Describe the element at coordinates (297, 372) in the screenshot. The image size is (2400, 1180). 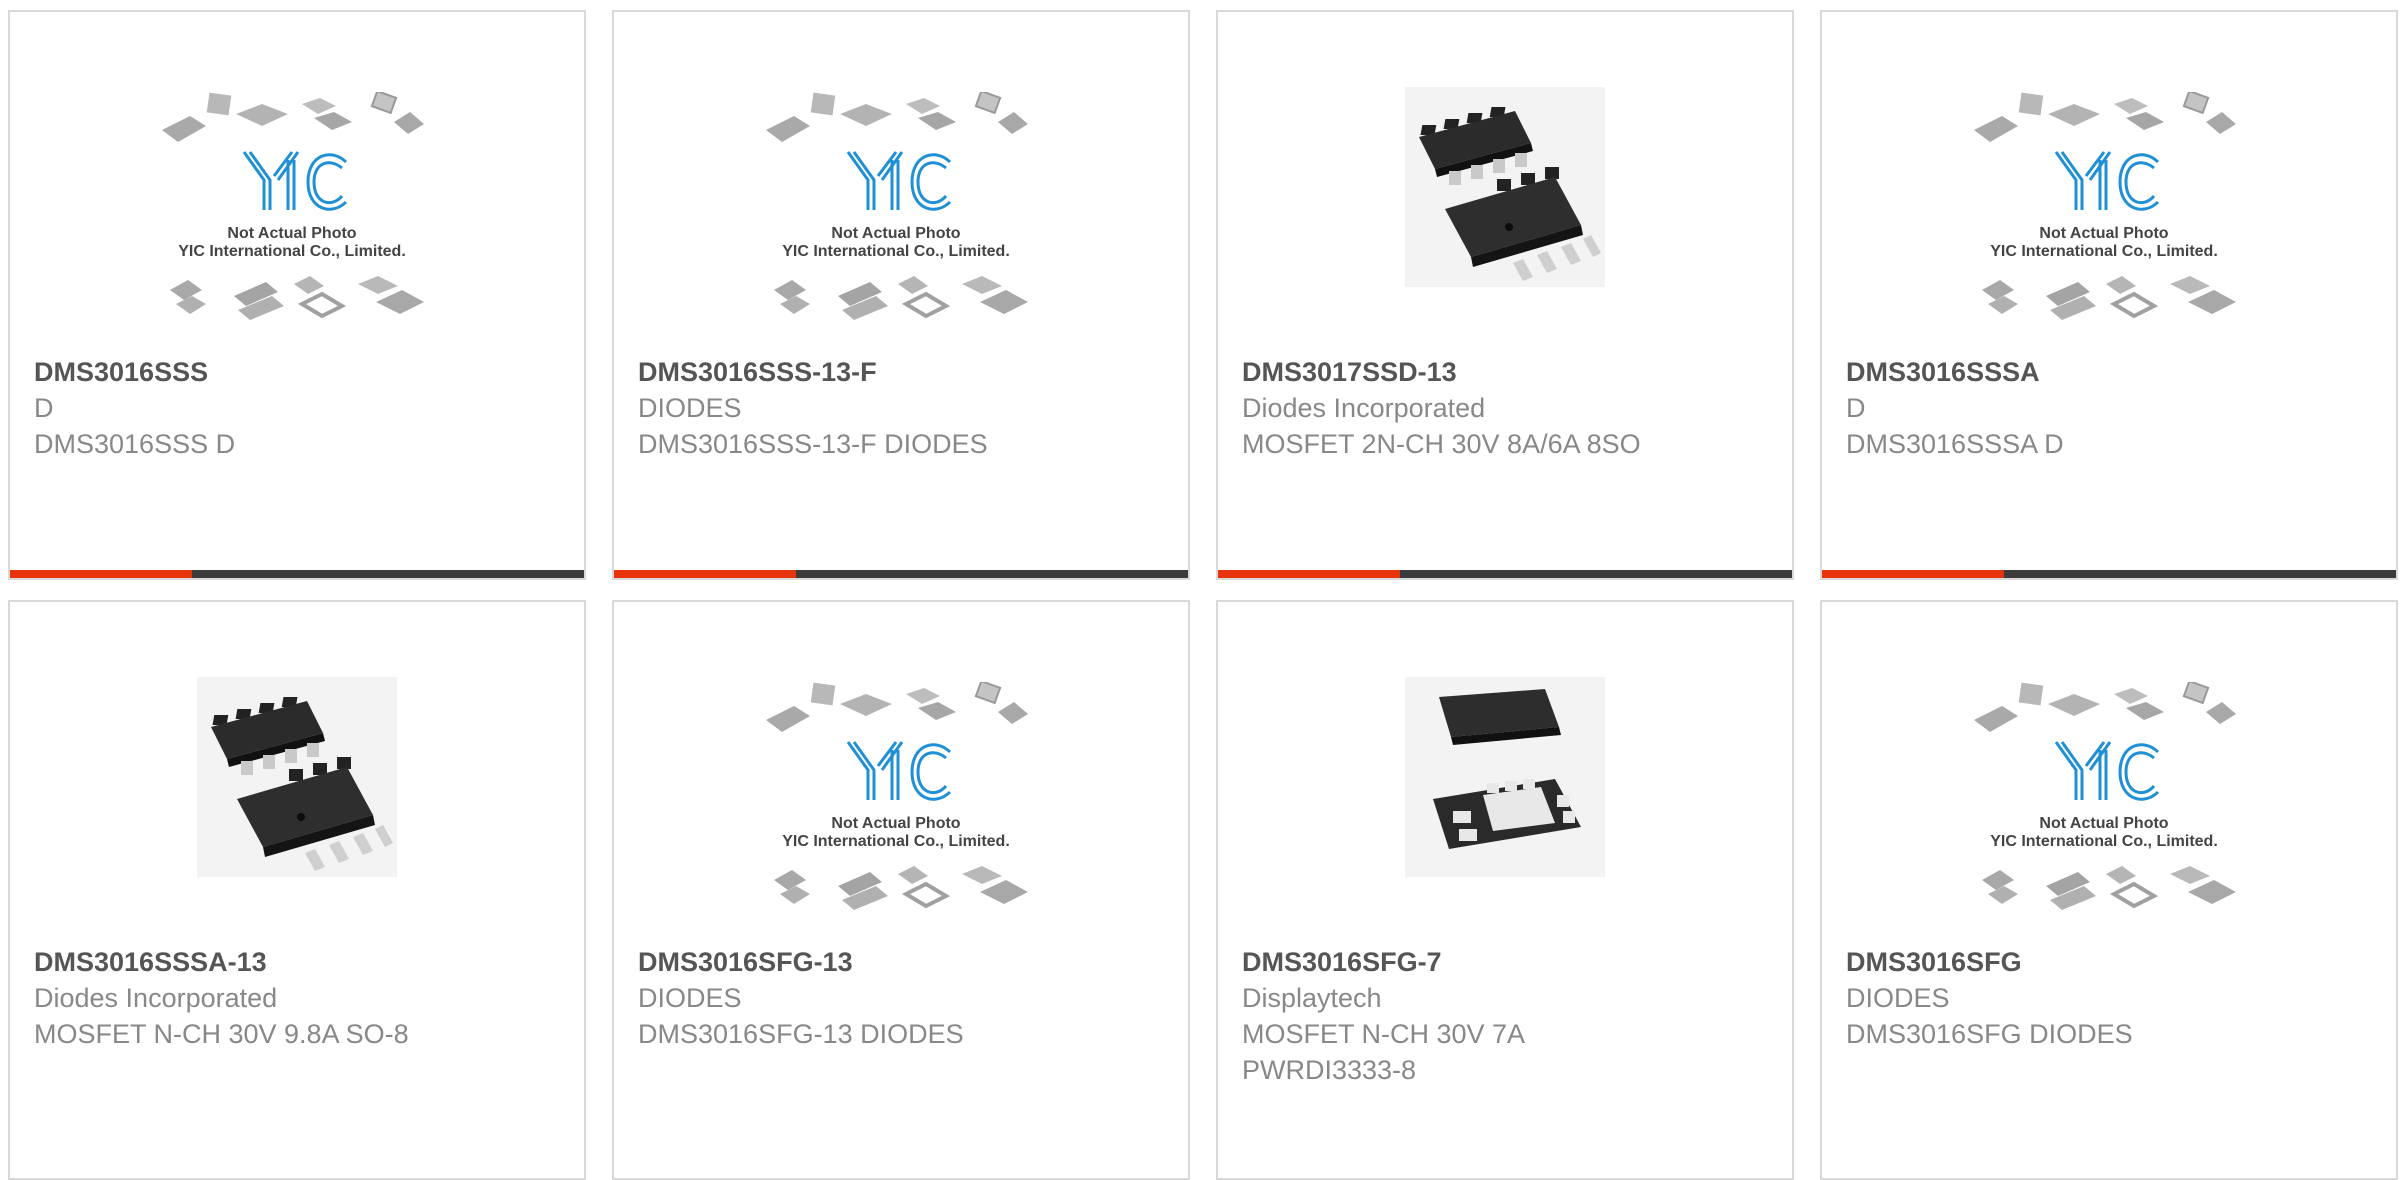
I see `part-number: DMS3016SSS` at that location.